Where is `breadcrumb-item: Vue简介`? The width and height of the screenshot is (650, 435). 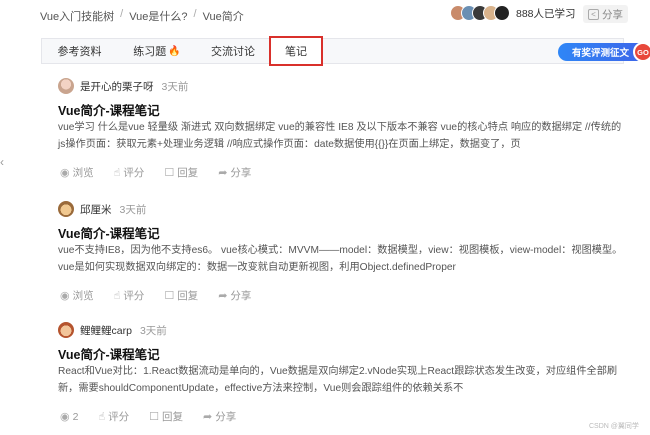 breadcrumb-item: Vue简介 is located at coordinates (223, 16).